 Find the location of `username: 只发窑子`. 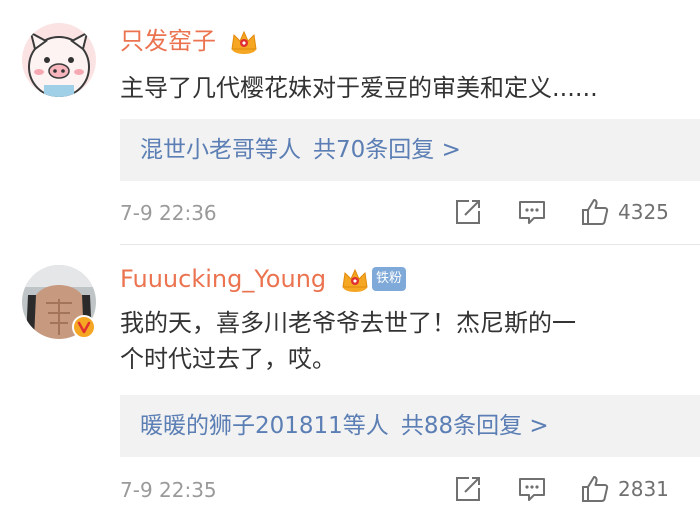

username: 只发窑子 is located at coordinates (168, 41).